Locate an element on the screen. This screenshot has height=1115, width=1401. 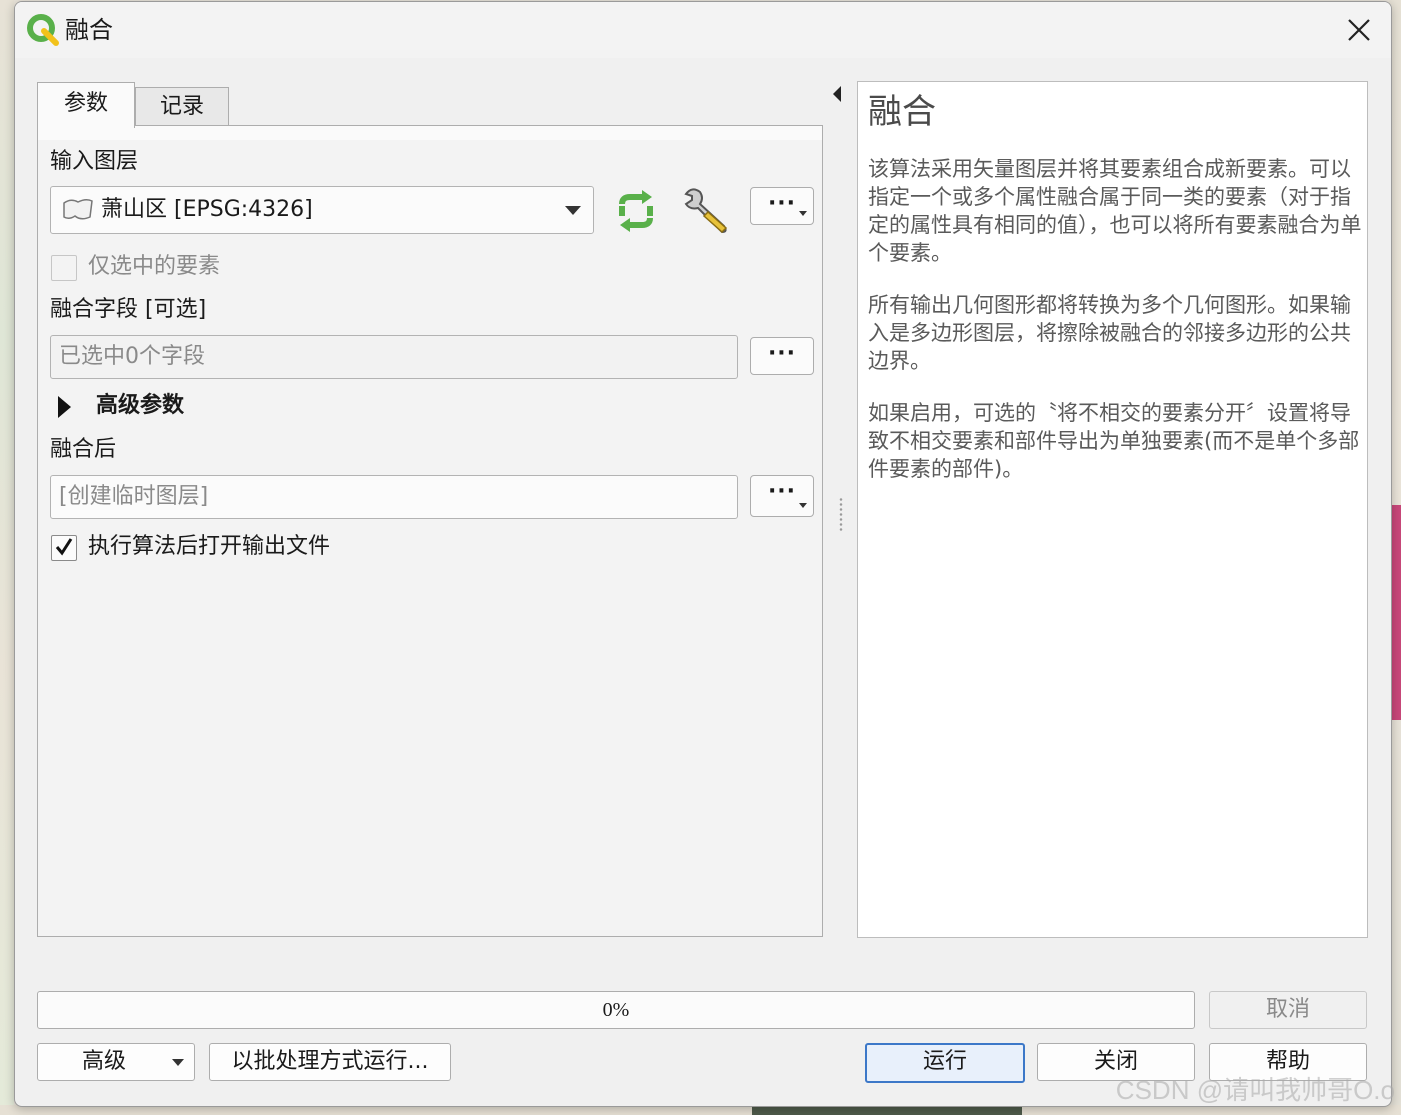
advanced-menu-button: 高级 is located at coordinates (116, 1062).